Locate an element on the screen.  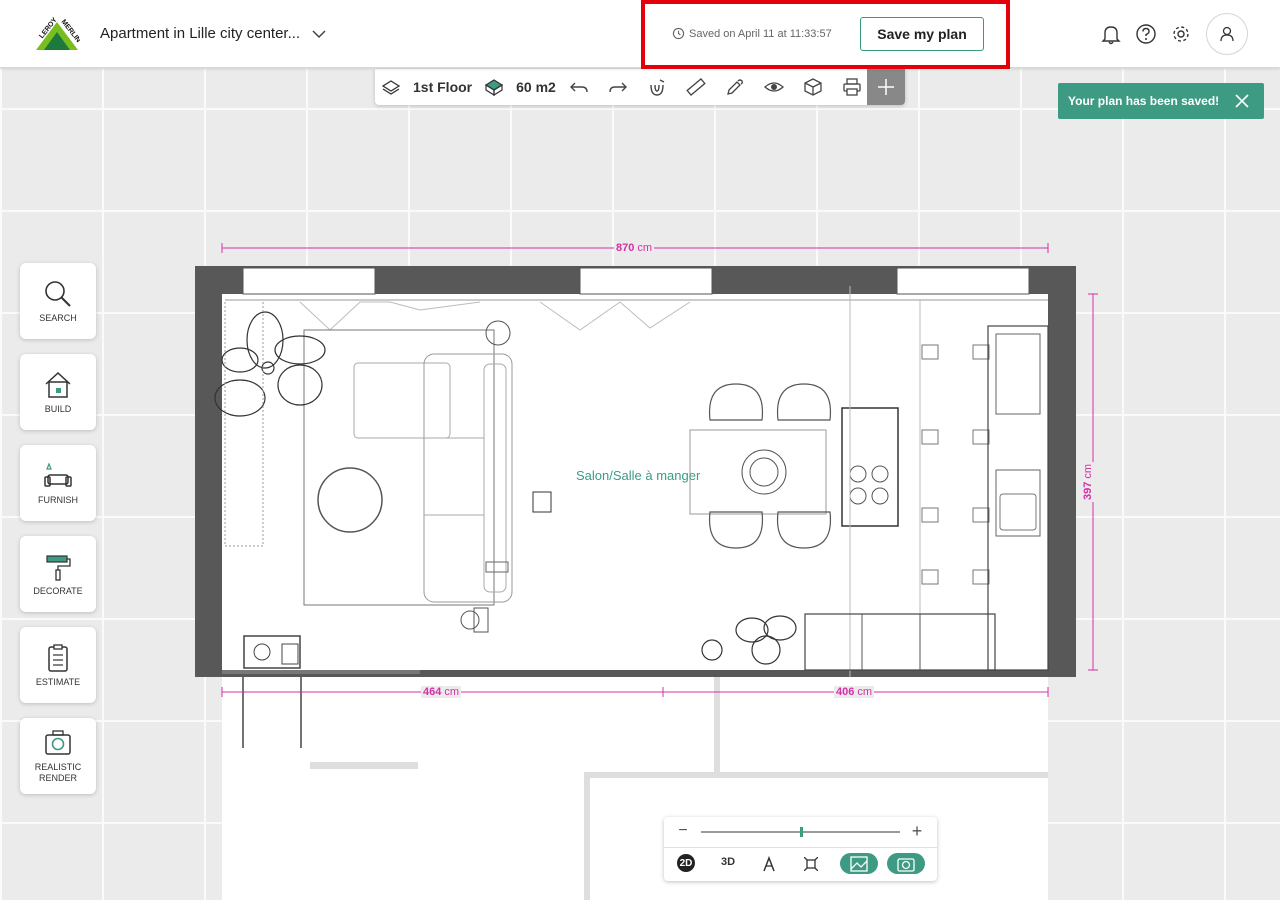
nav-render-label: REALISTIC RENDER is located at coordinates (58, 772).